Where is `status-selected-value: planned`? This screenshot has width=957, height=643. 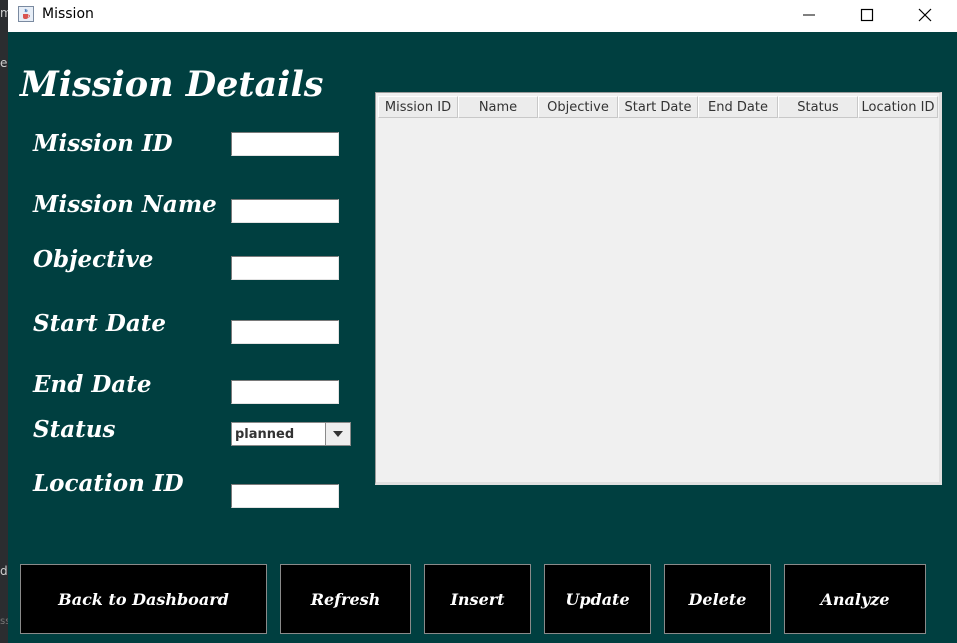
status-selected-value: planned is located at coordinates (265, 434).